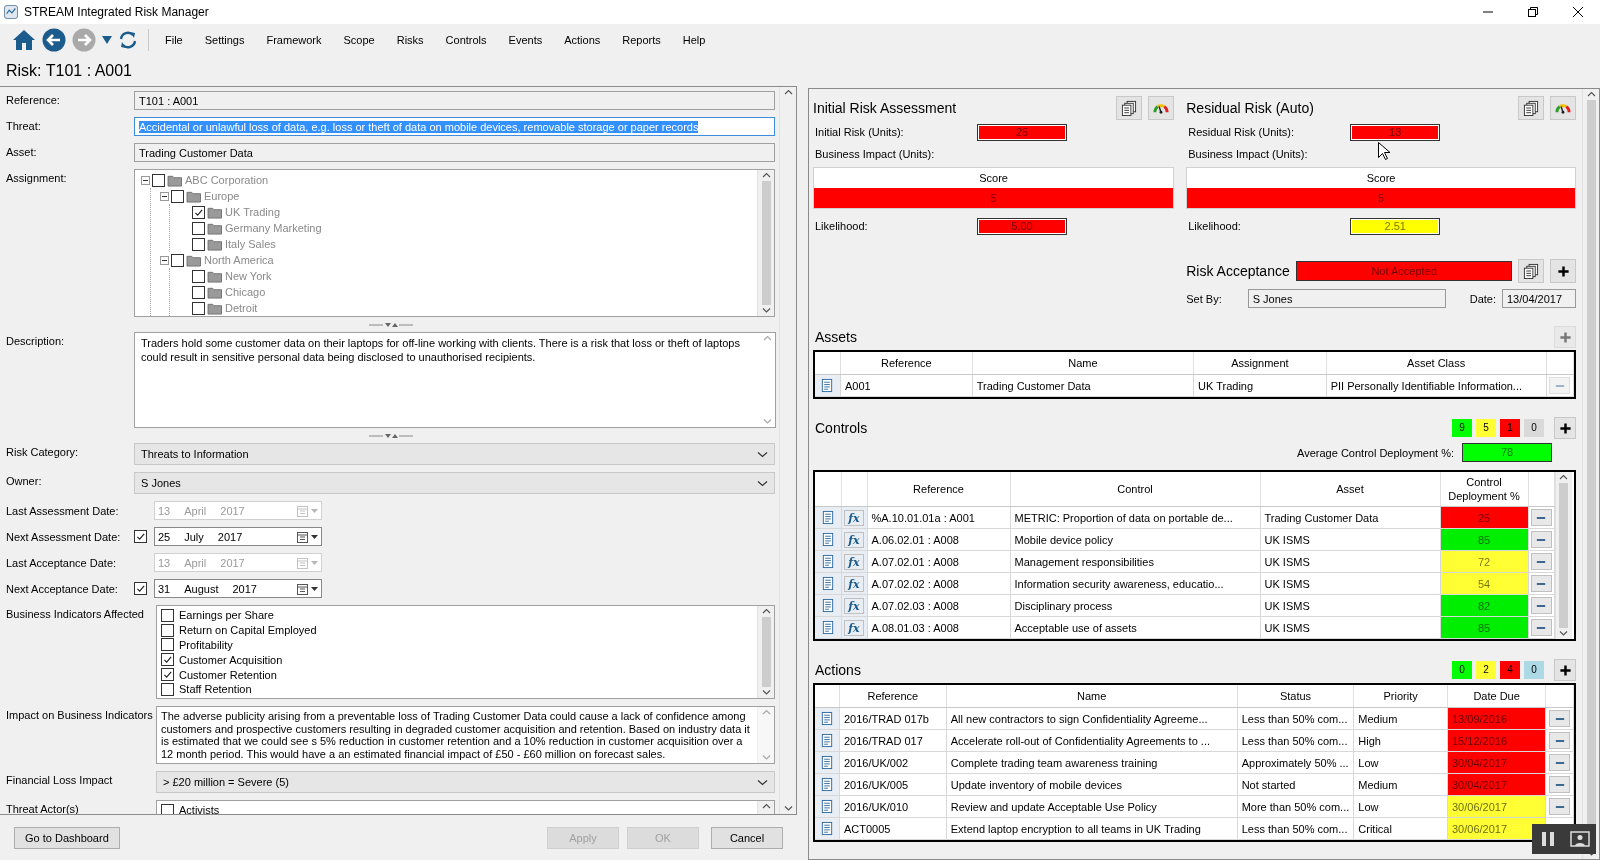 This screenshot has width=1600, height=860. What do you see at coordinates (747, 837) in the screenshot?
I see `footer-button: Cancel` at bounding box center [747, 837].